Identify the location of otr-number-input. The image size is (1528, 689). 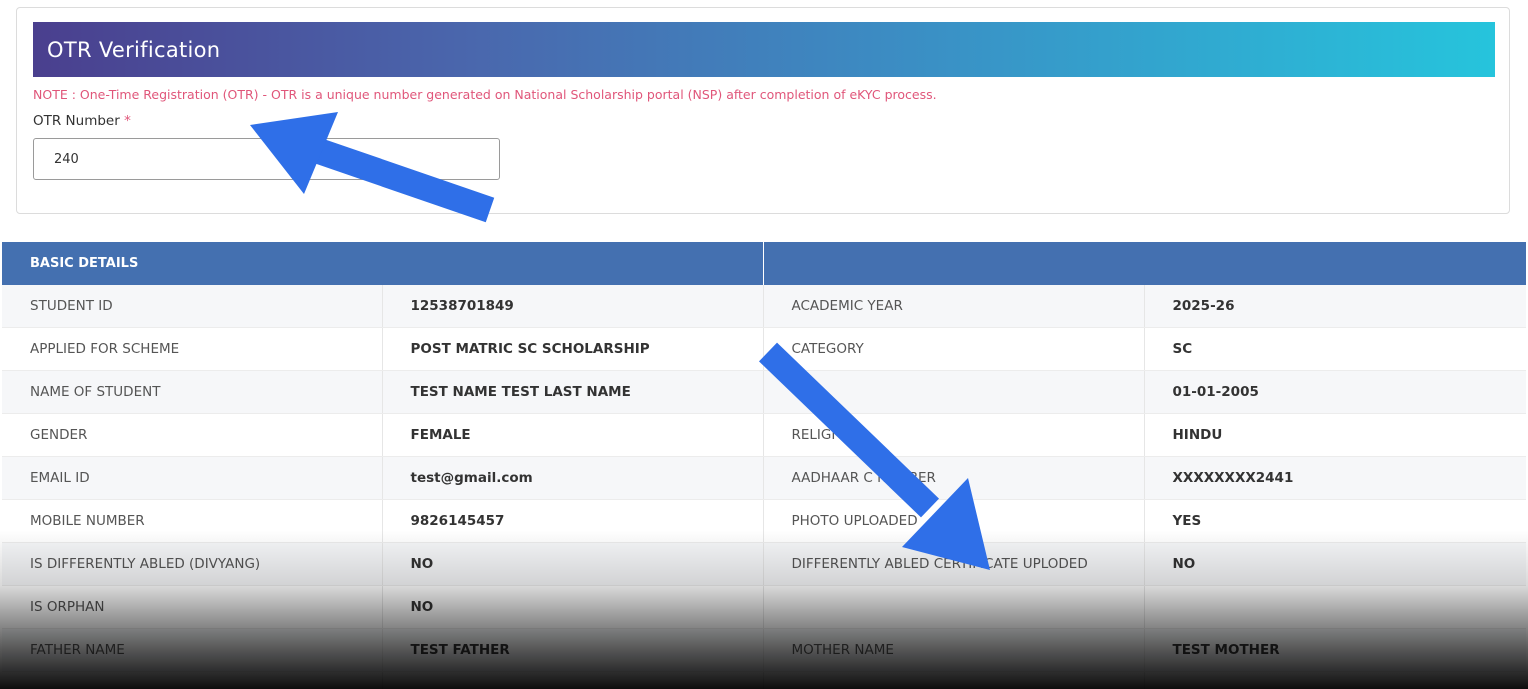
(266, 159).